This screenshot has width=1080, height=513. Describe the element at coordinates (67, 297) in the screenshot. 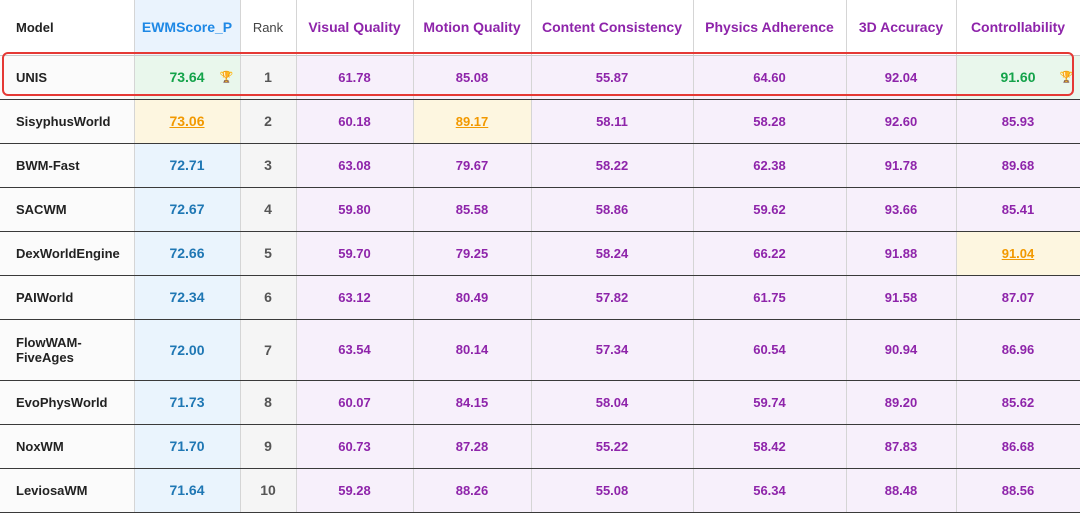

I see `model-cell: PAIWorld` at that location.